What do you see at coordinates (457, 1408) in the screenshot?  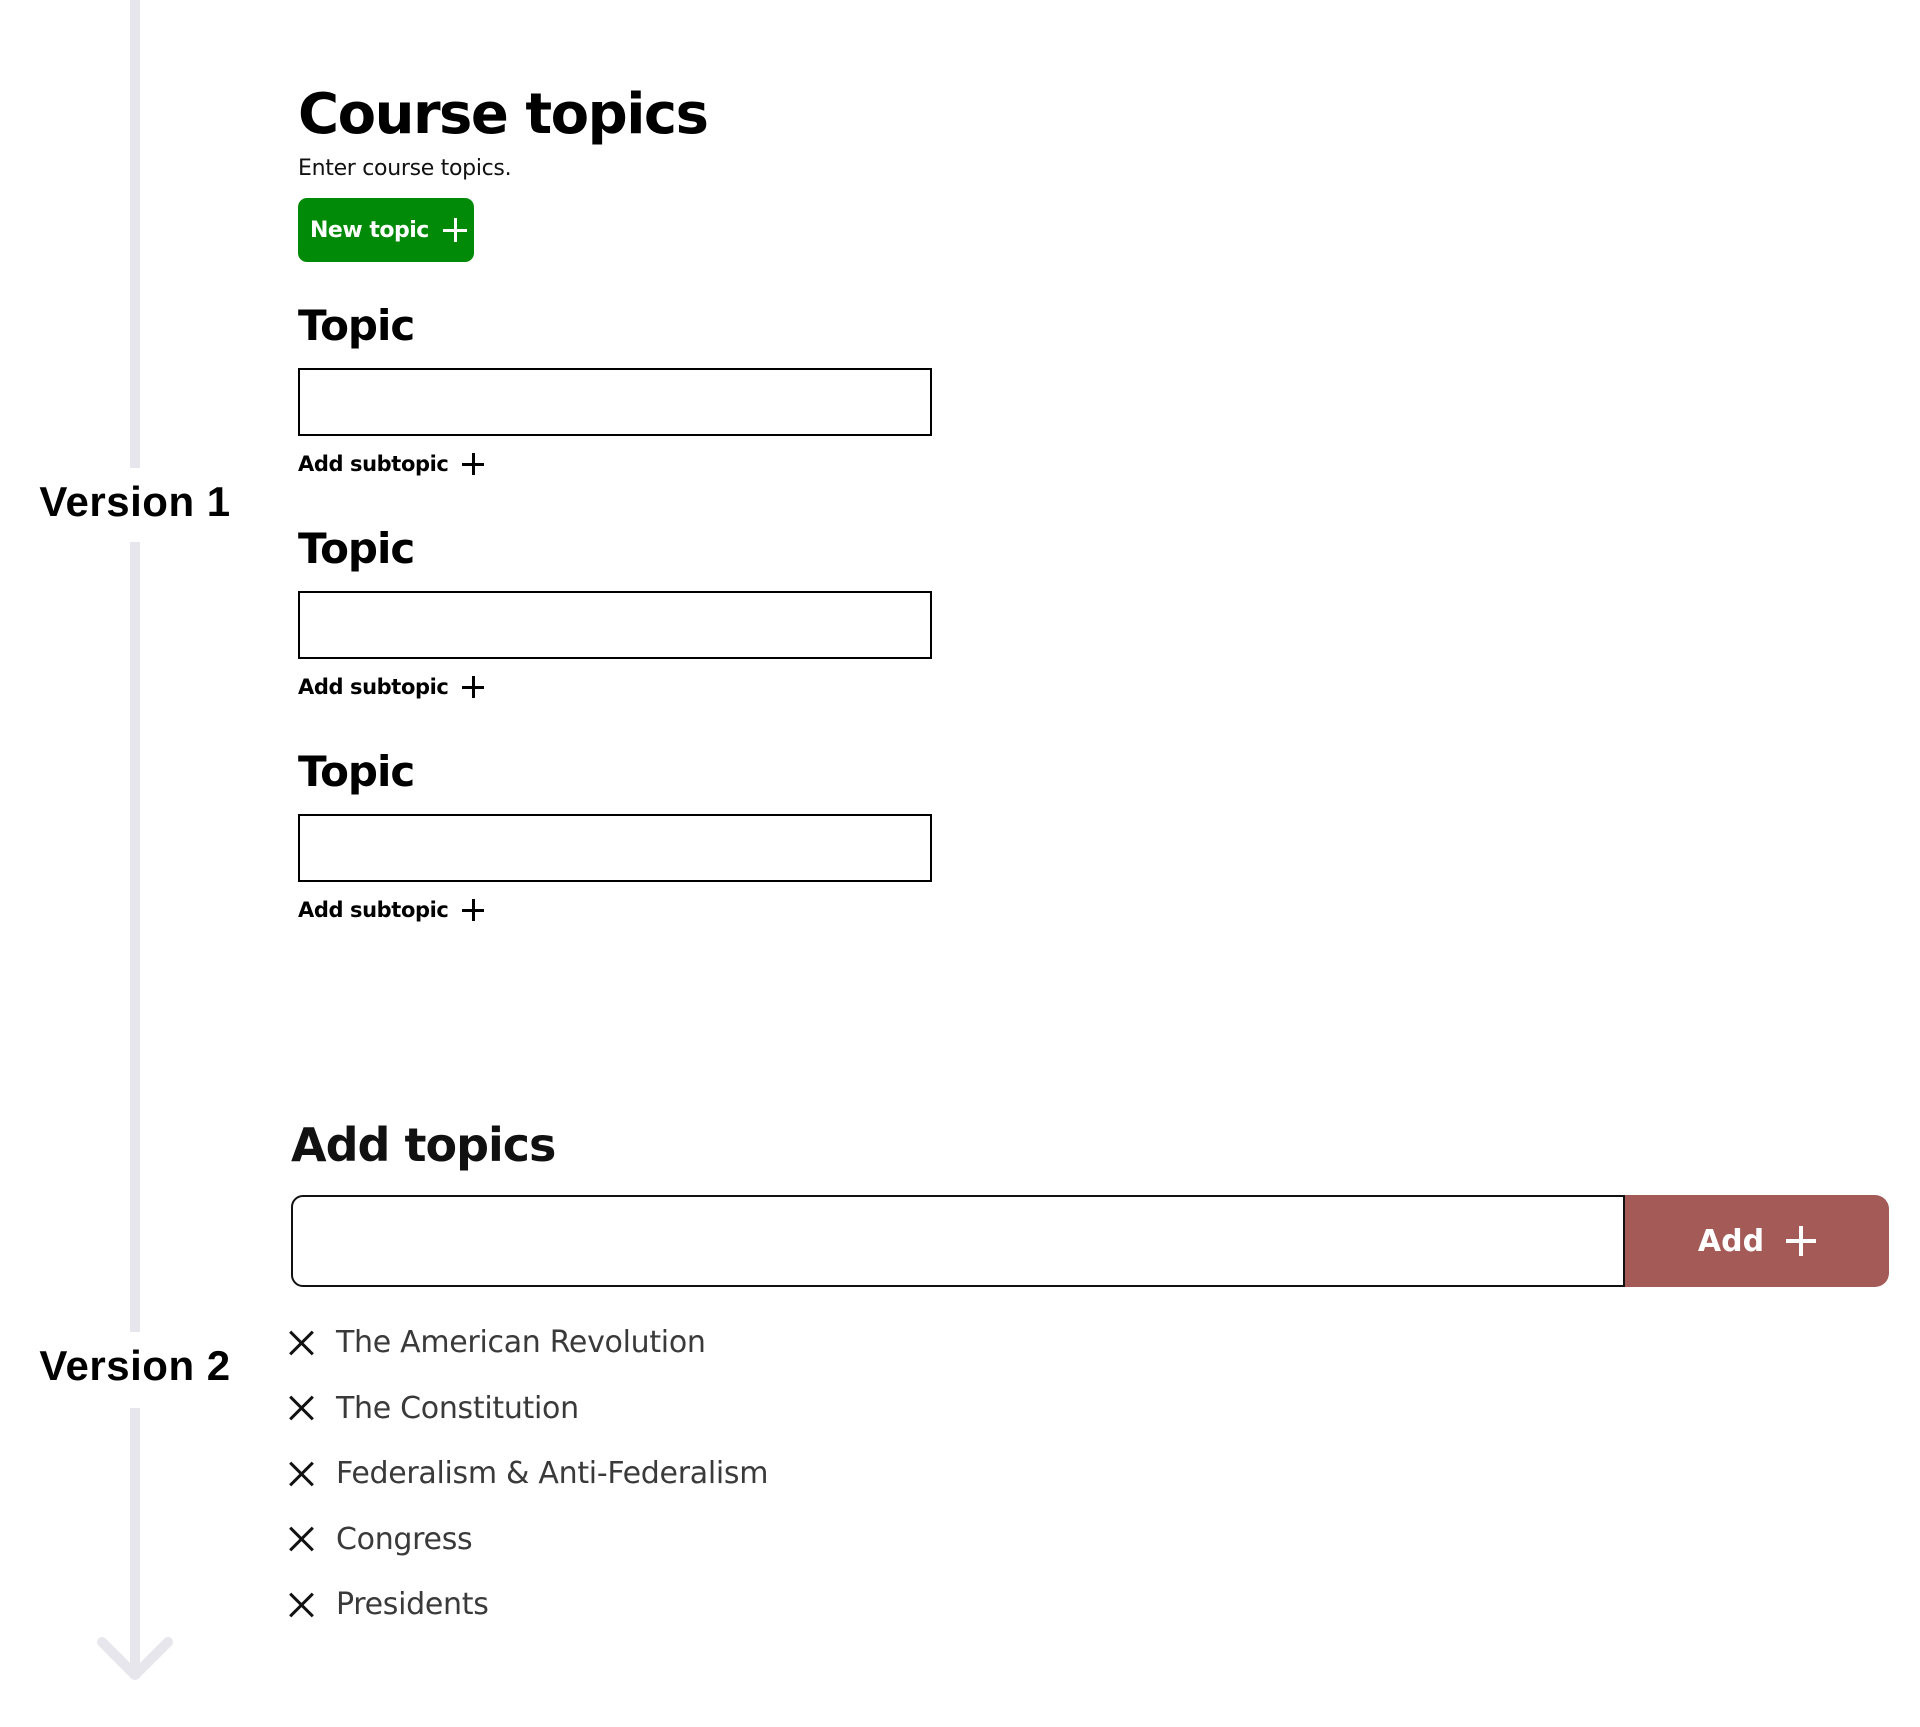 I see `topic-item-label: The Constitution` at bounding box center [457, 1408].